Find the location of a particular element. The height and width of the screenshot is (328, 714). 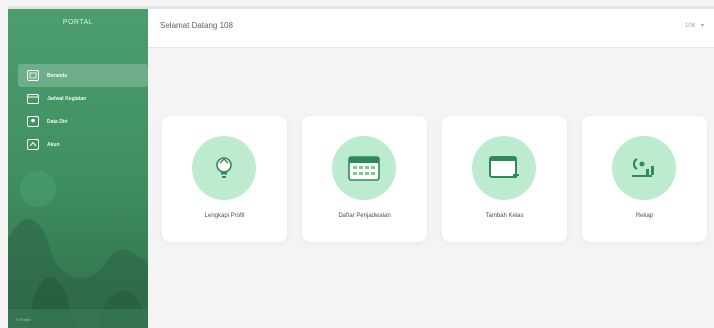

sidebar-item-beranda: Beranda is located at coordinates (83, 75).